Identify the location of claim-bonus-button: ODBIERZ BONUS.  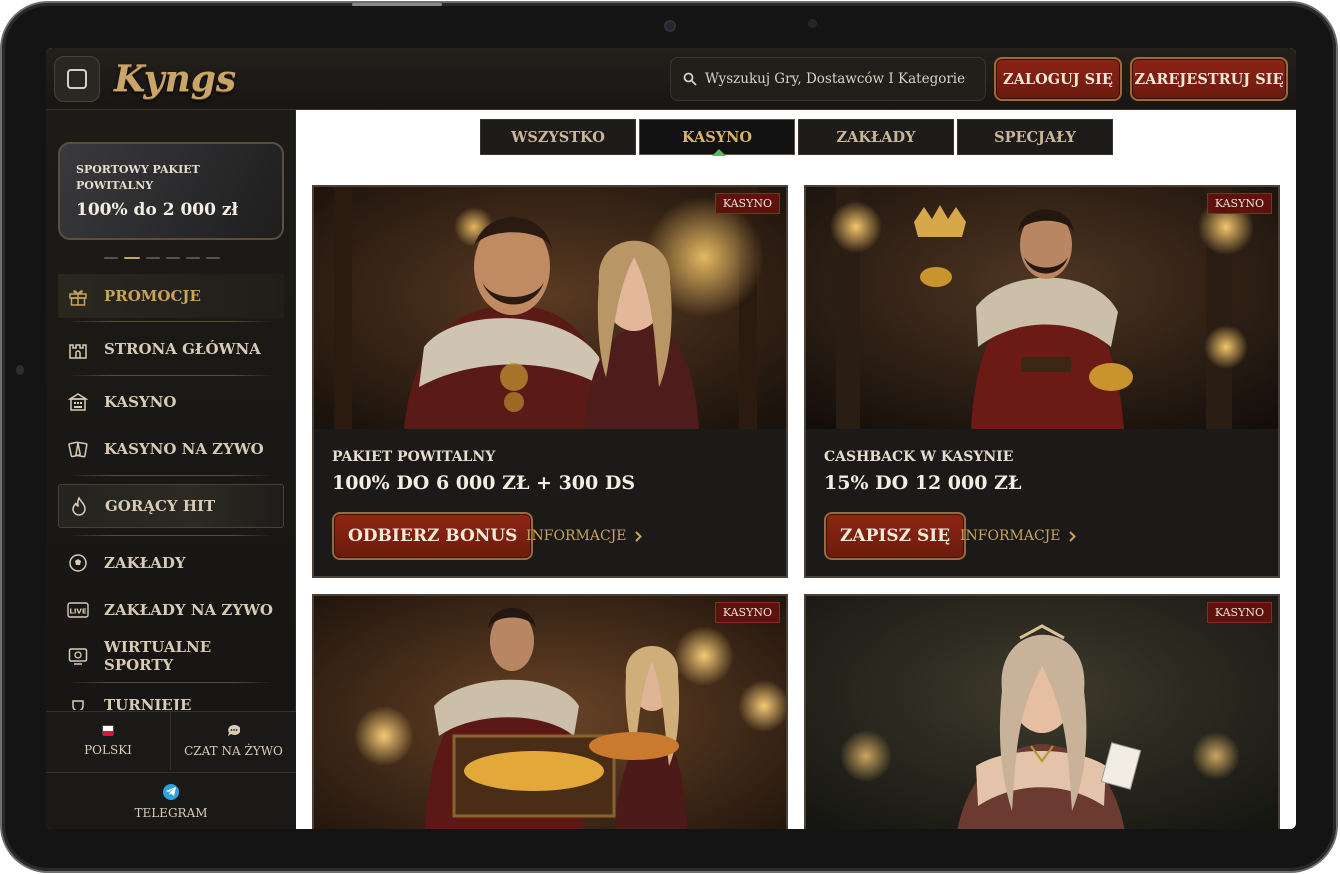
(433, 536).